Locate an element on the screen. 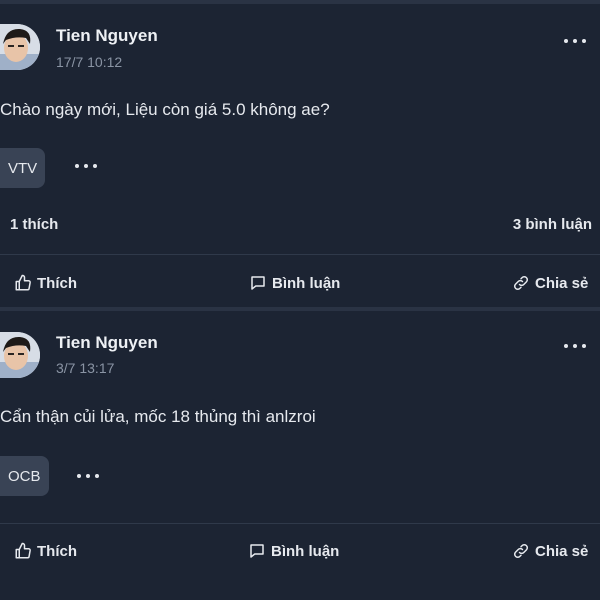 The image size is (600, 600). like-count: 1 thích is located at coordinates (34, 224).